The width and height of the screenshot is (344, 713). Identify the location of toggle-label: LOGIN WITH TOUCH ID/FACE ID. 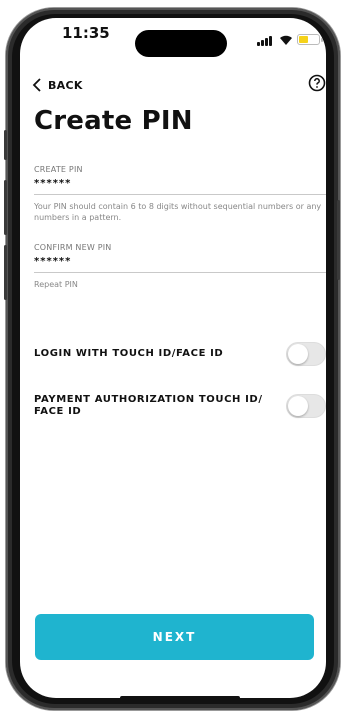
(129, 353).